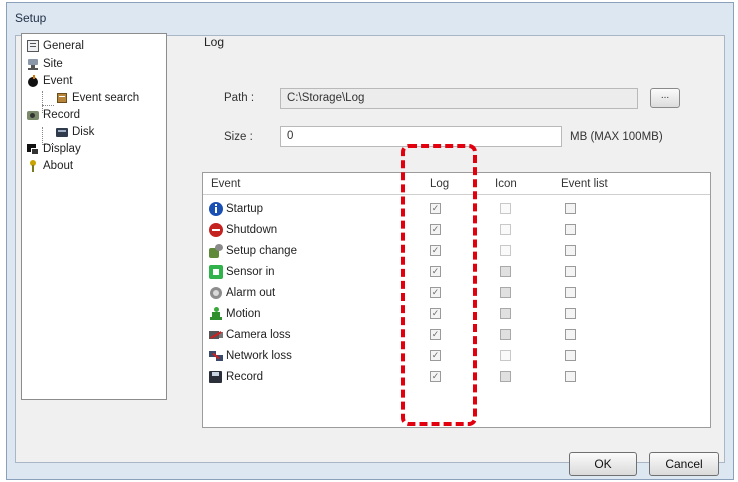 The width and height of the screenshot is (738, 482). I want to click on event-name: Motion, so click(235, 314).